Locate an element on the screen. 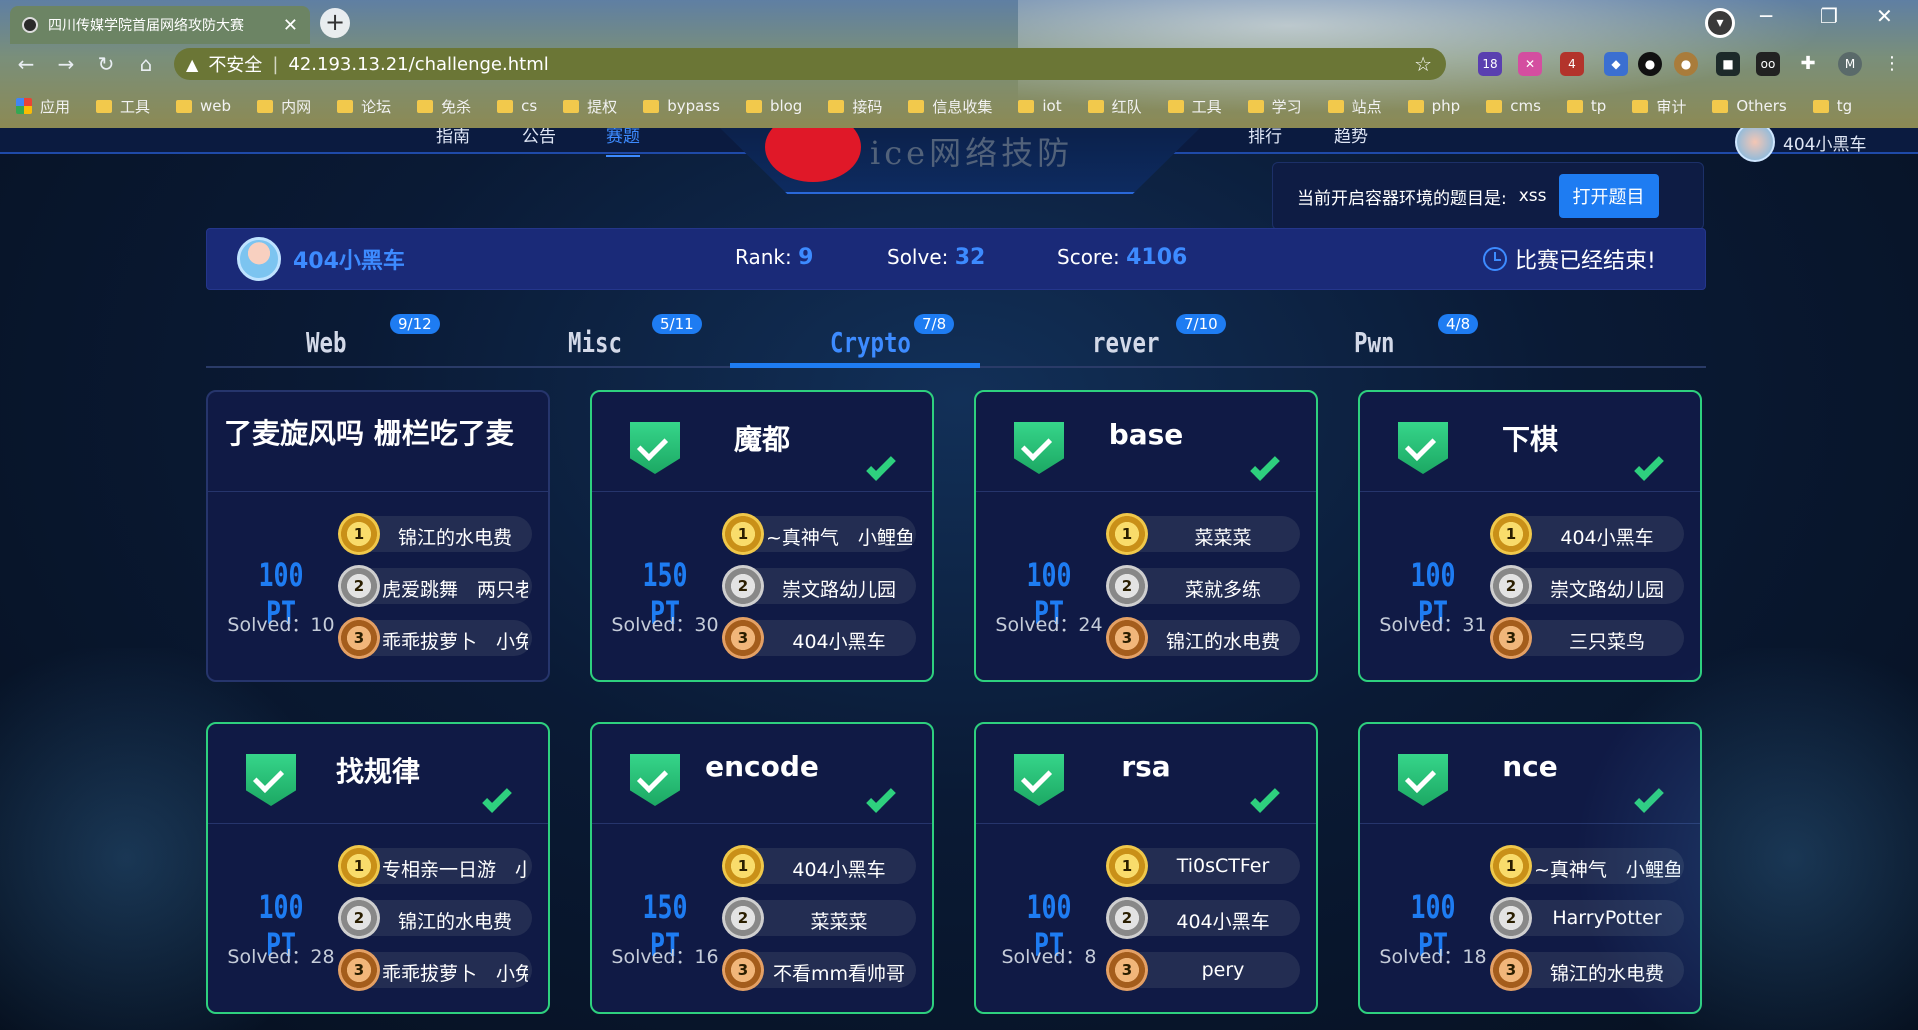 This screenshot has width=1918, height=1030. silver-medal-icon: 2 is located at coordinates (1511, 586).